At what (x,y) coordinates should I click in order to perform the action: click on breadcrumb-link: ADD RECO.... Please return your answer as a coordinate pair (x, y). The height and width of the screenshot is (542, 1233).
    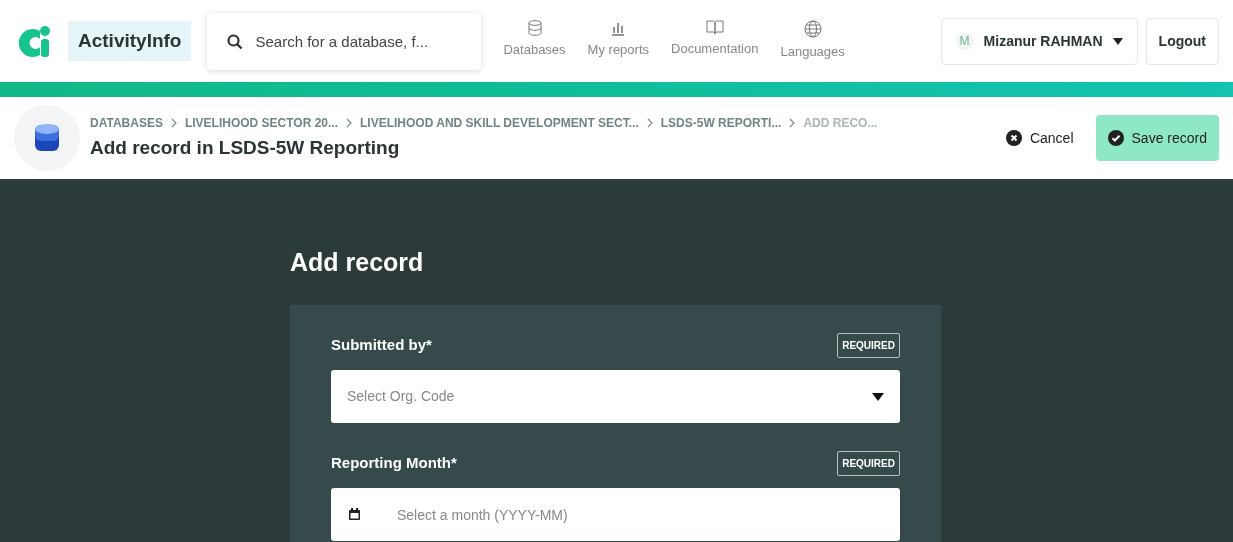
    Looking at the image, I should click on (840, 122).